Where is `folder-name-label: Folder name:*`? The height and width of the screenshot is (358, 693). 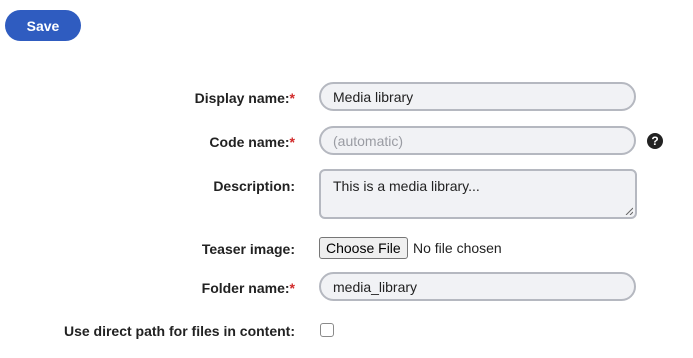
folder-name-label: Folder name:* is located at coordinates (248, 288).